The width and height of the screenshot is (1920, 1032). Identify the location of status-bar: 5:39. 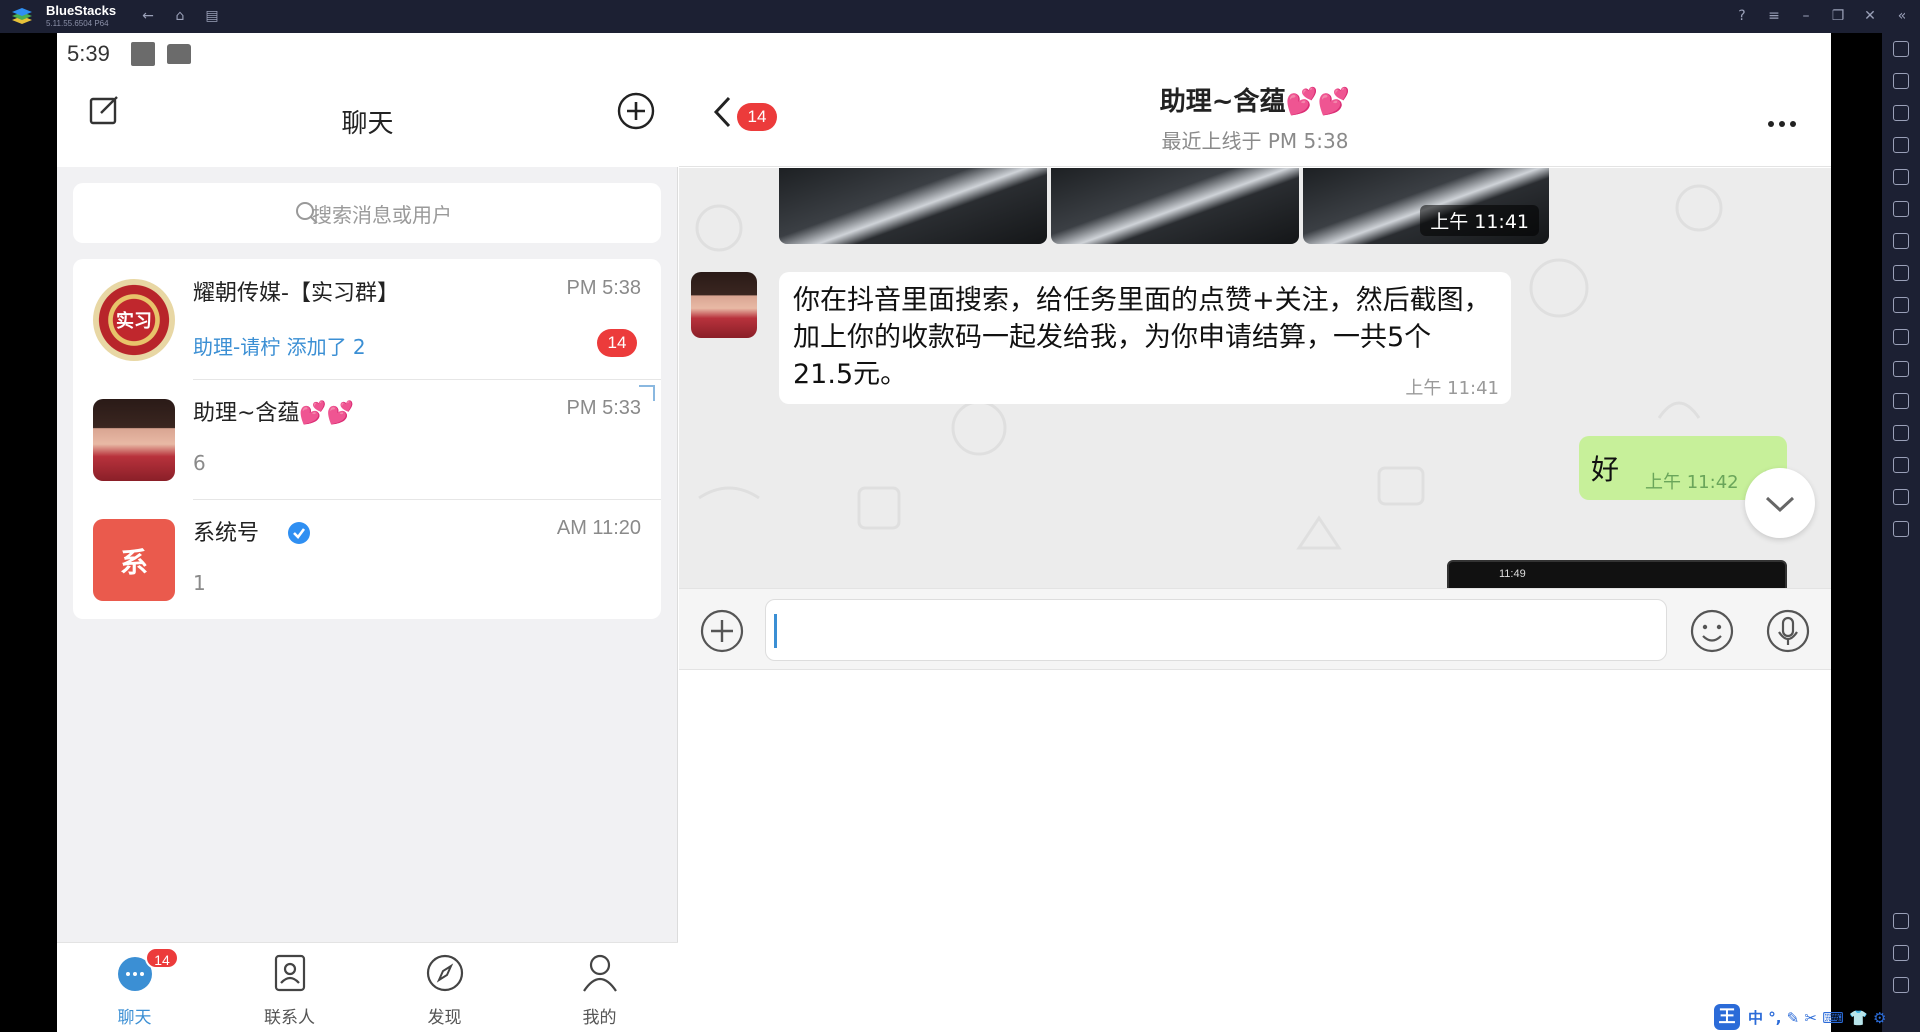
(367, 54).